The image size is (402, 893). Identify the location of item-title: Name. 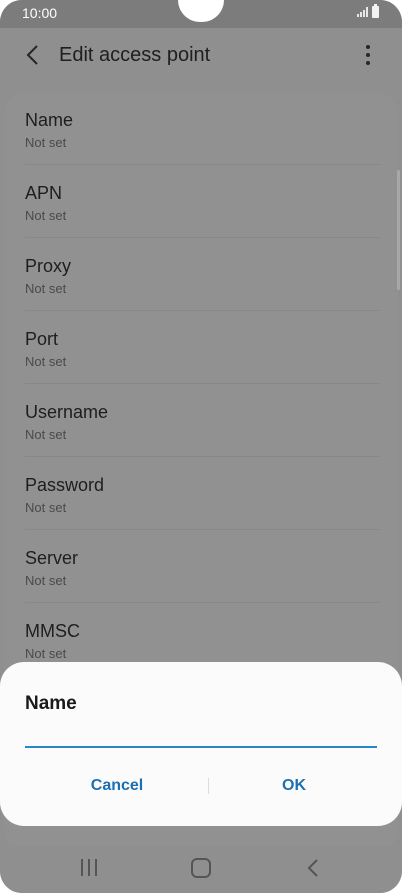
(49, 120).